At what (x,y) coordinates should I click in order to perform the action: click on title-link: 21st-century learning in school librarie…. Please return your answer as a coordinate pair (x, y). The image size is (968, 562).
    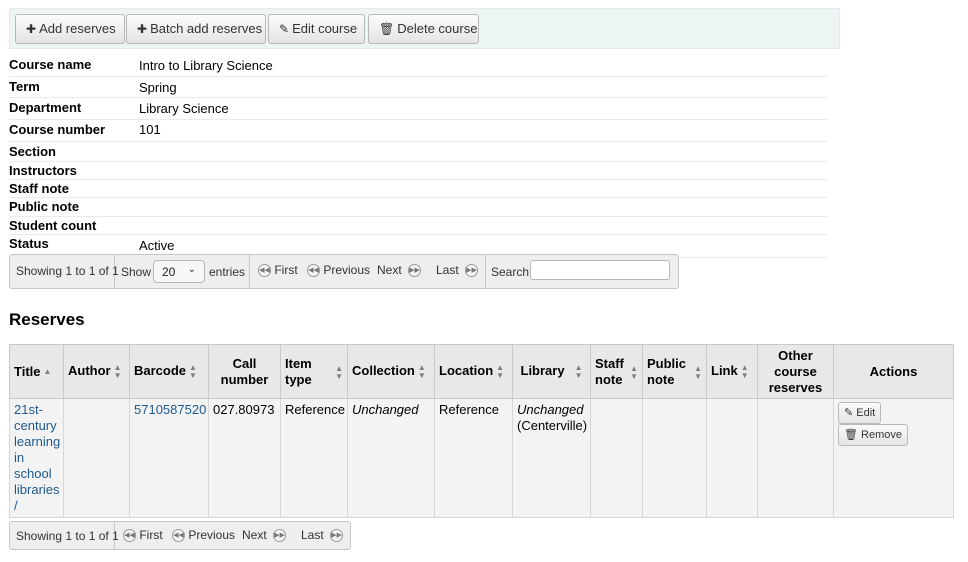
    Looking at the image, I should click on (37, 457).